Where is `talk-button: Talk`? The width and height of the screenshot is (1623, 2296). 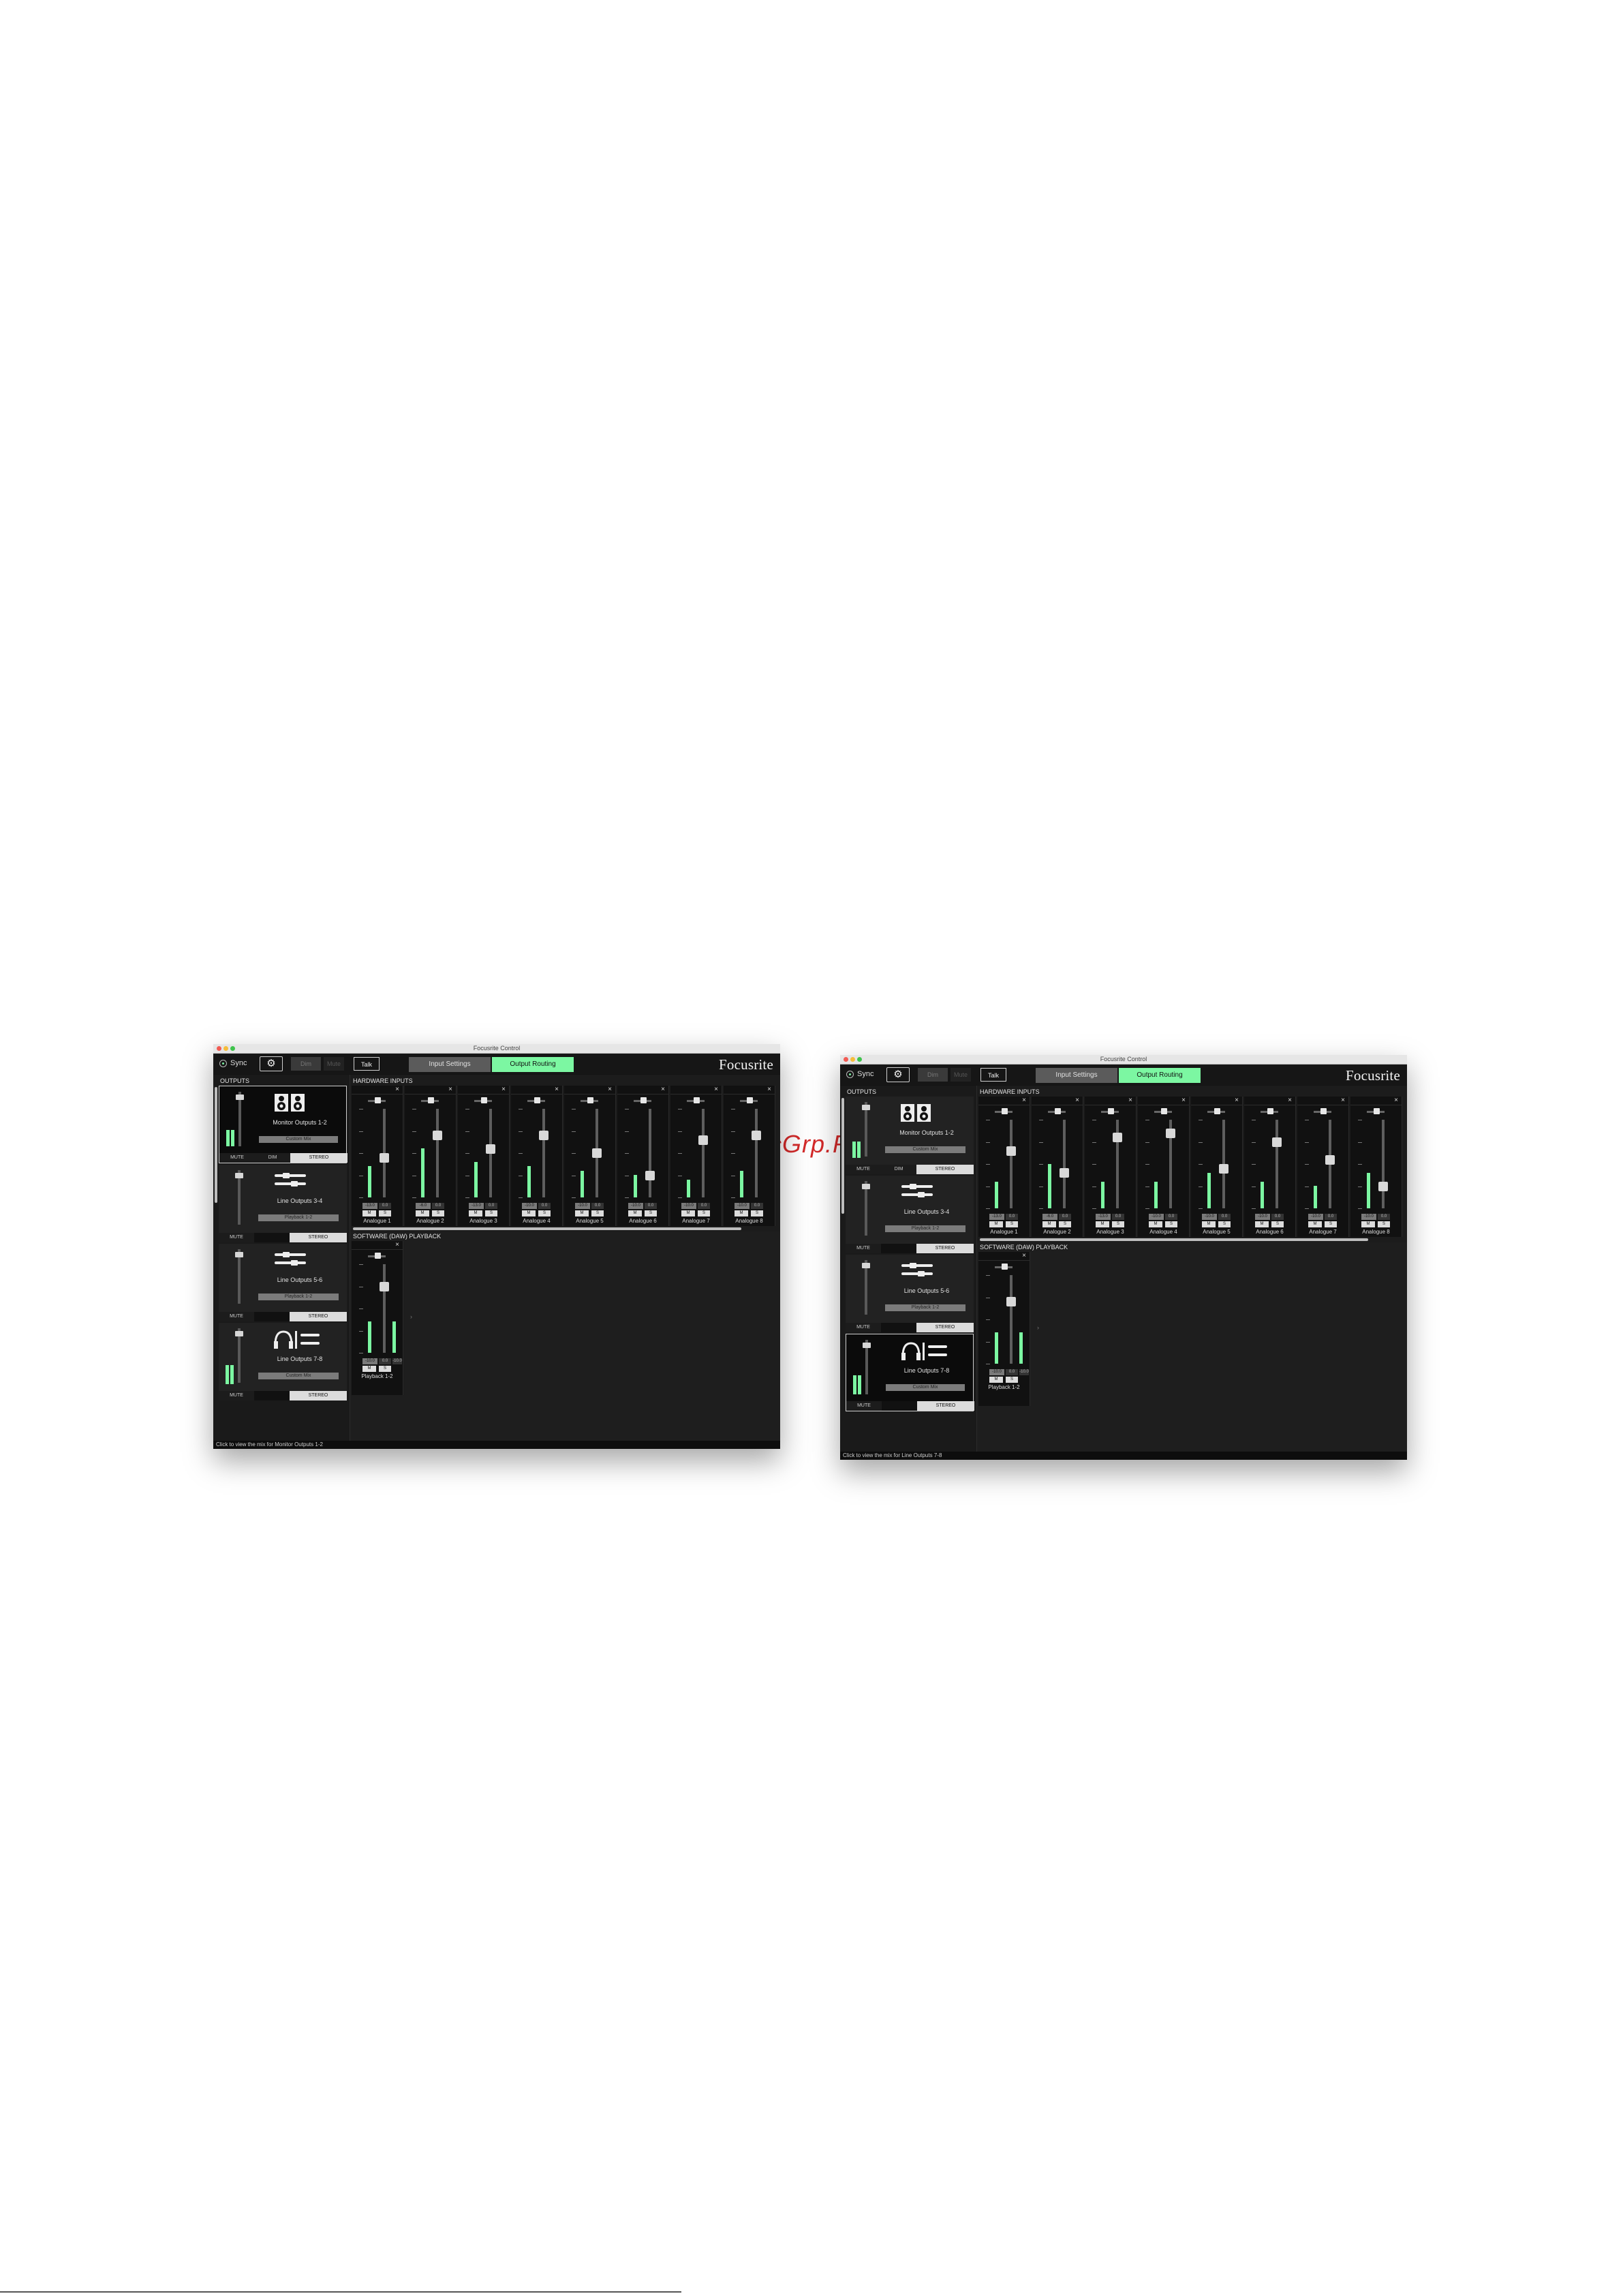
talk-button: Talk is located at coordinates (993, 1075).